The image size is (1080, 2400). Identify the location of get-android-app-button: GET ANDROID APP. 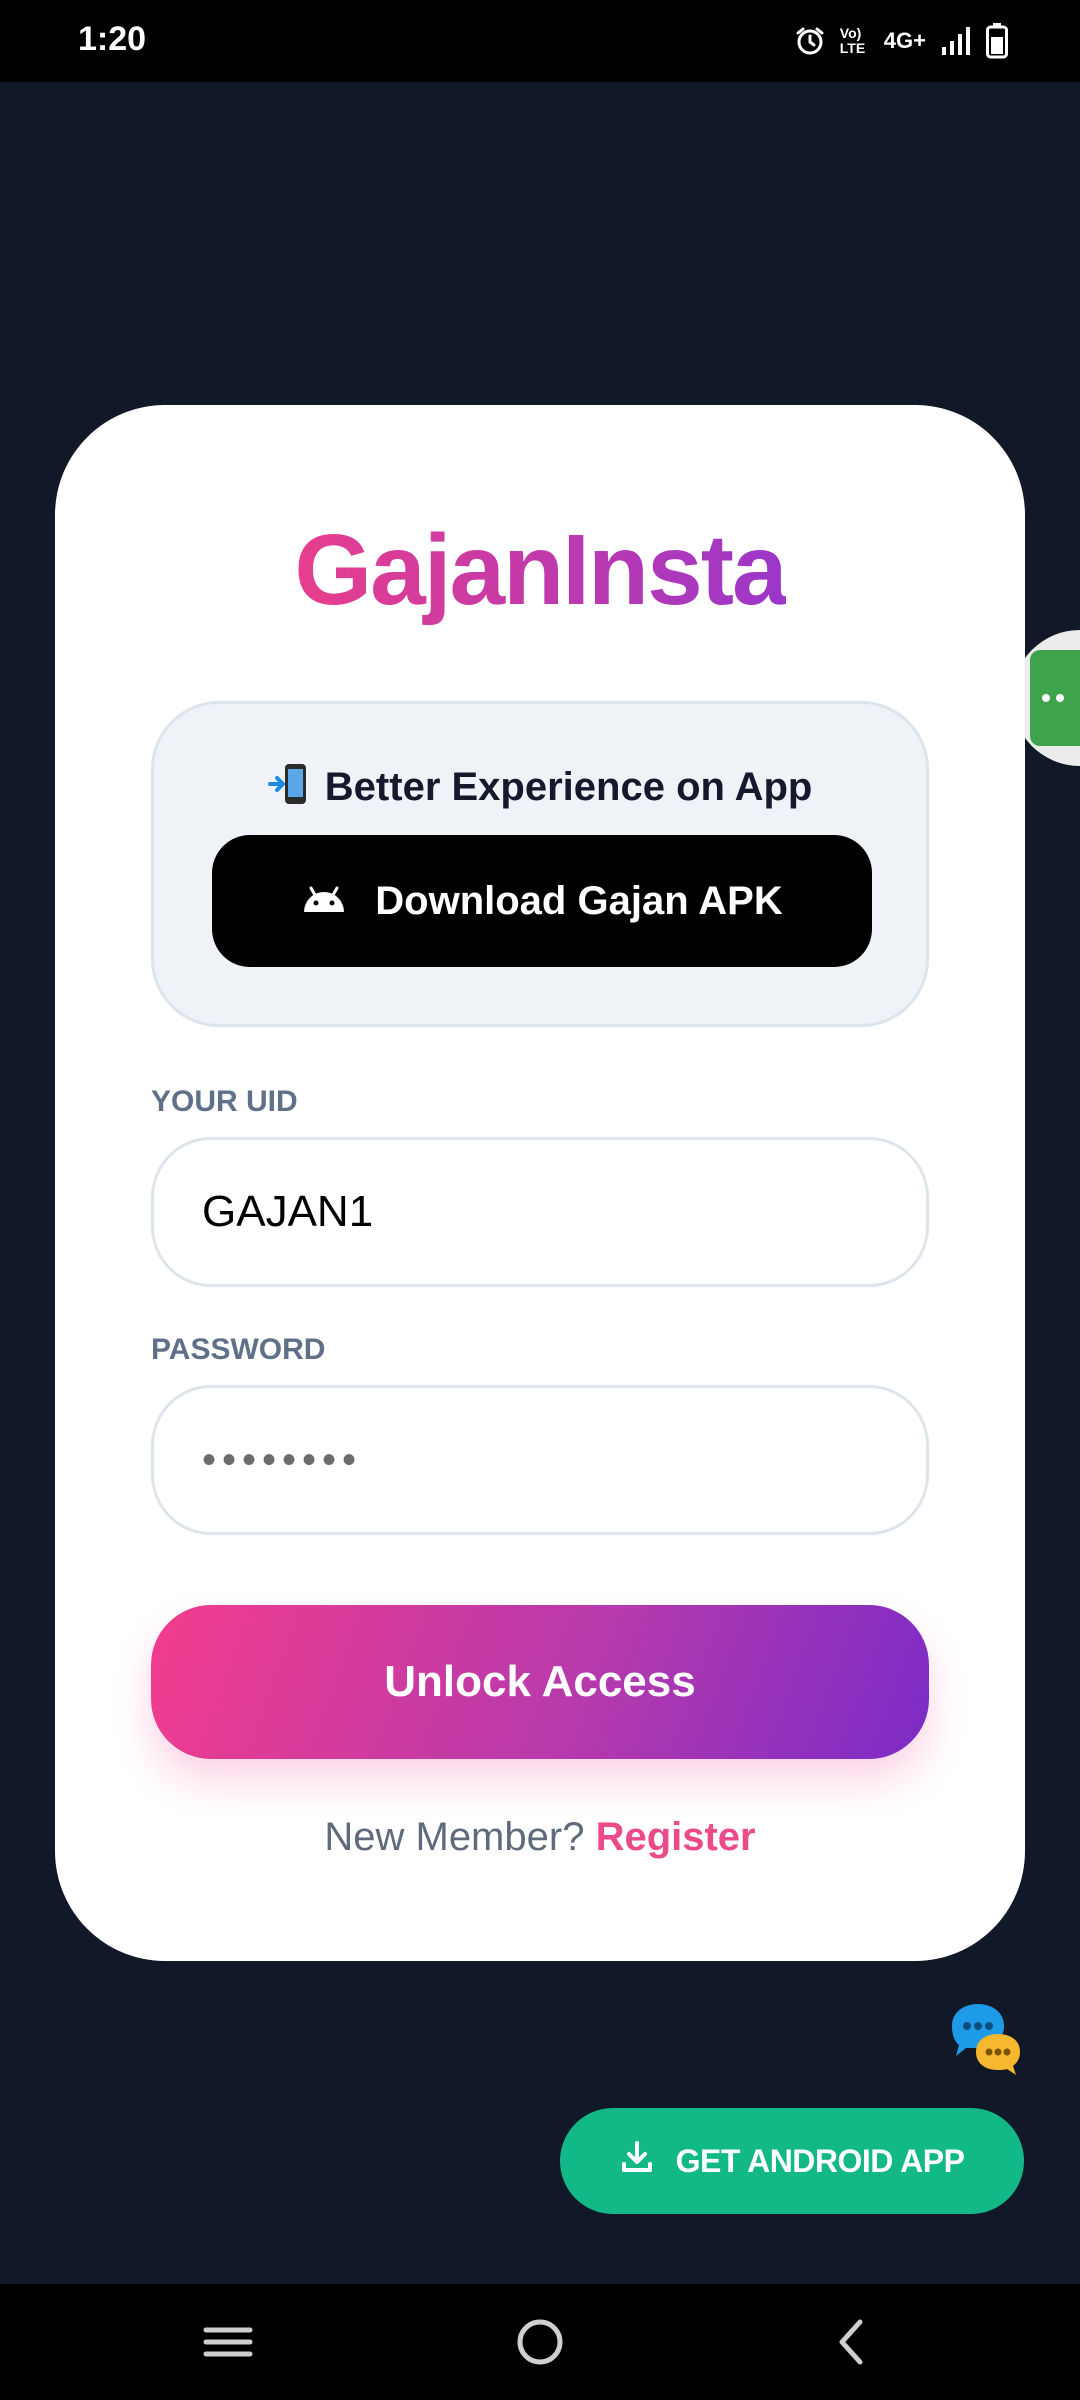
(792, 2161).